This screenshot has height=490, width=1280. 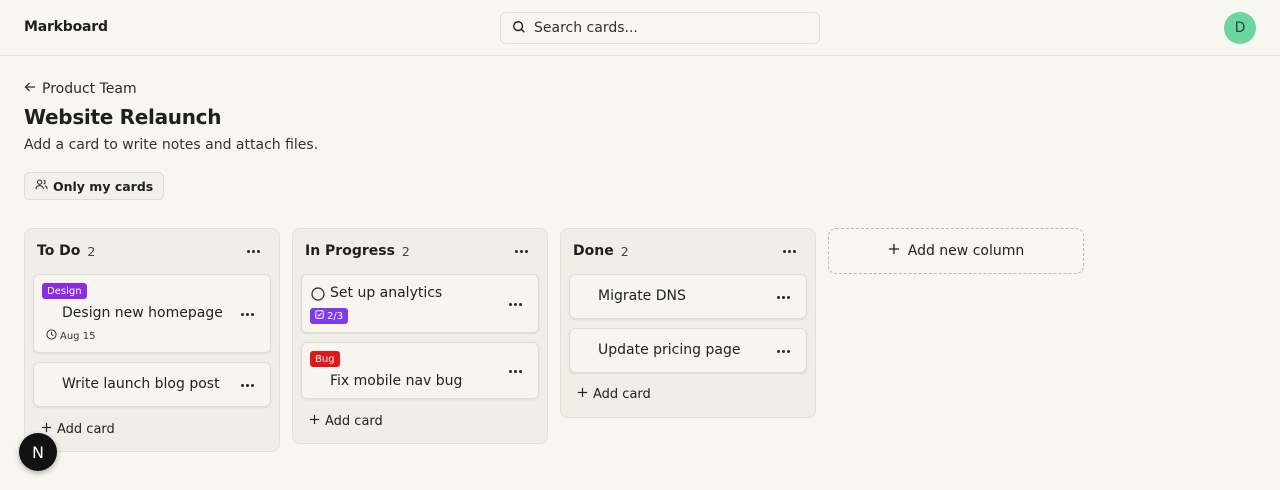 I want to click on card: Design Design new homepage Aug 15, so click(x=152, y=313).